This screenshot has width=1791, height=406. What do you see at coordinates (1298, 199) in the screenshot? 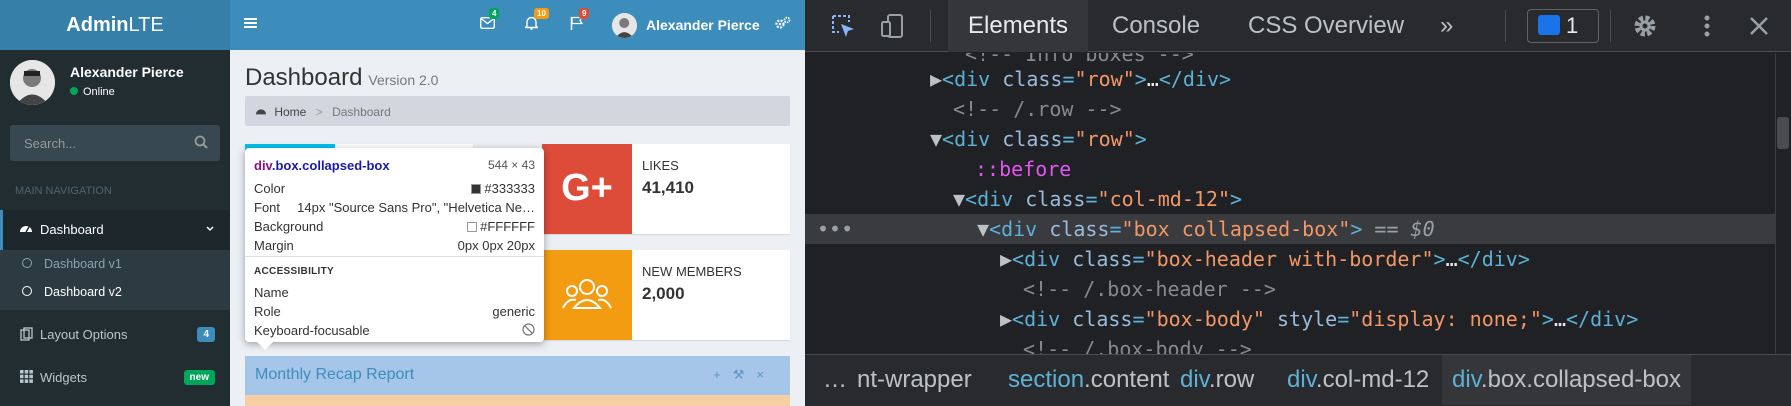
I see `dom-node-col: ▼<div class="col-md-12">` at bounding box center [1298, 199].